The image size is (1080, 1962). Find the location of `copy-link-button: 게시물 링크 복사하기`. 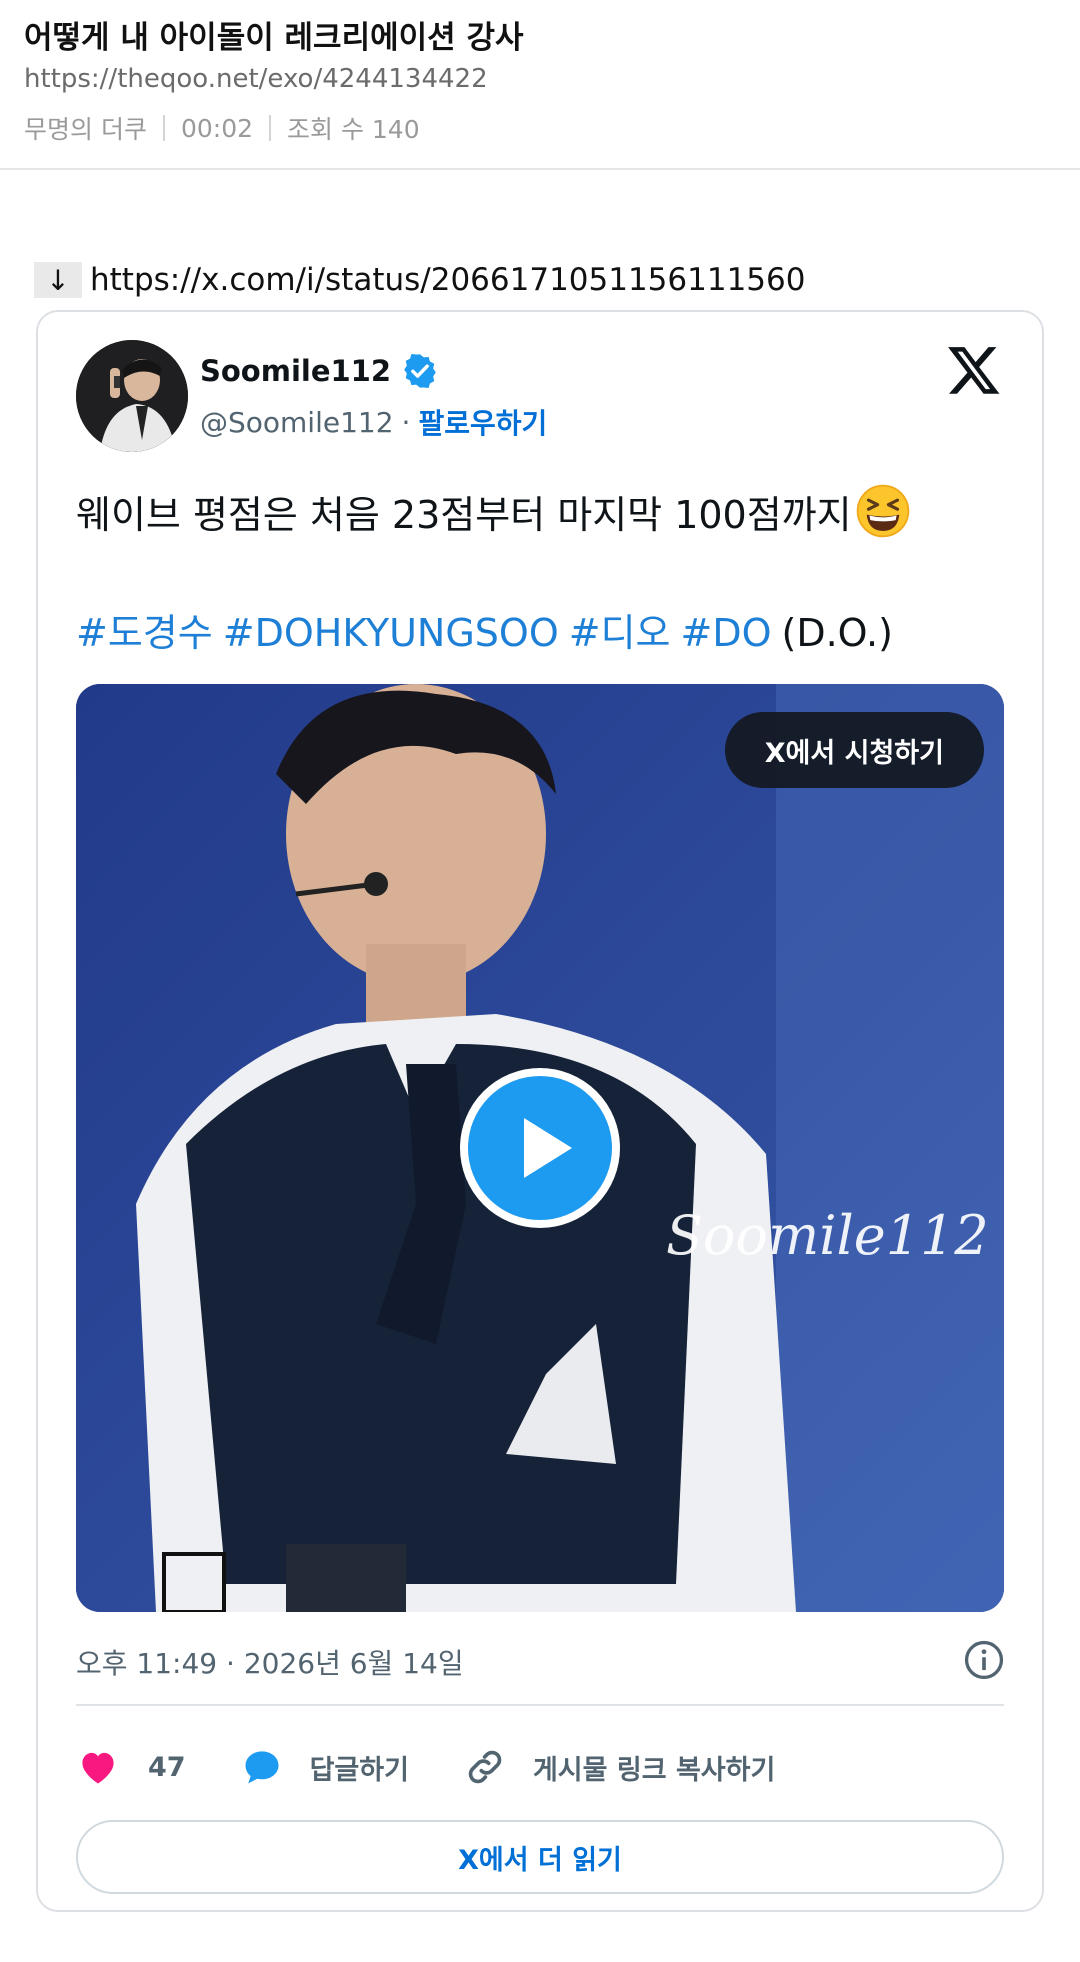

copy-link-button: 게시물 링크 복사하기 is located at coordinates (619, 1767).